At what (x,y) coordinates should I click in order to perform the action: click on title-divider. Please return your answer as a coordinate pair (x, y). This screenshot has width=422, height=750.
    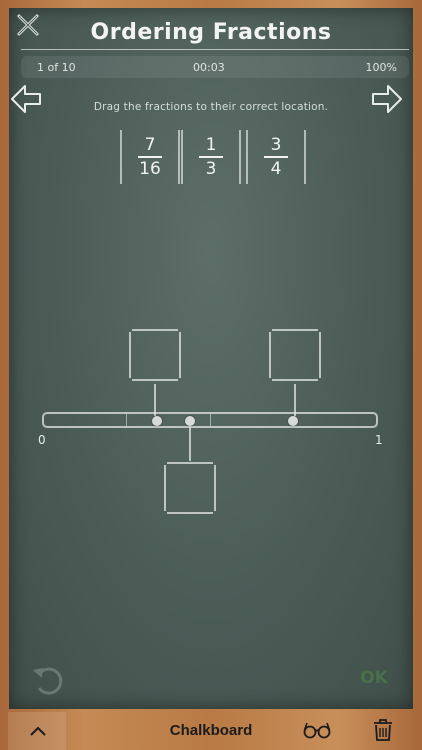
    Looking at the image, I should click on (215, 49).